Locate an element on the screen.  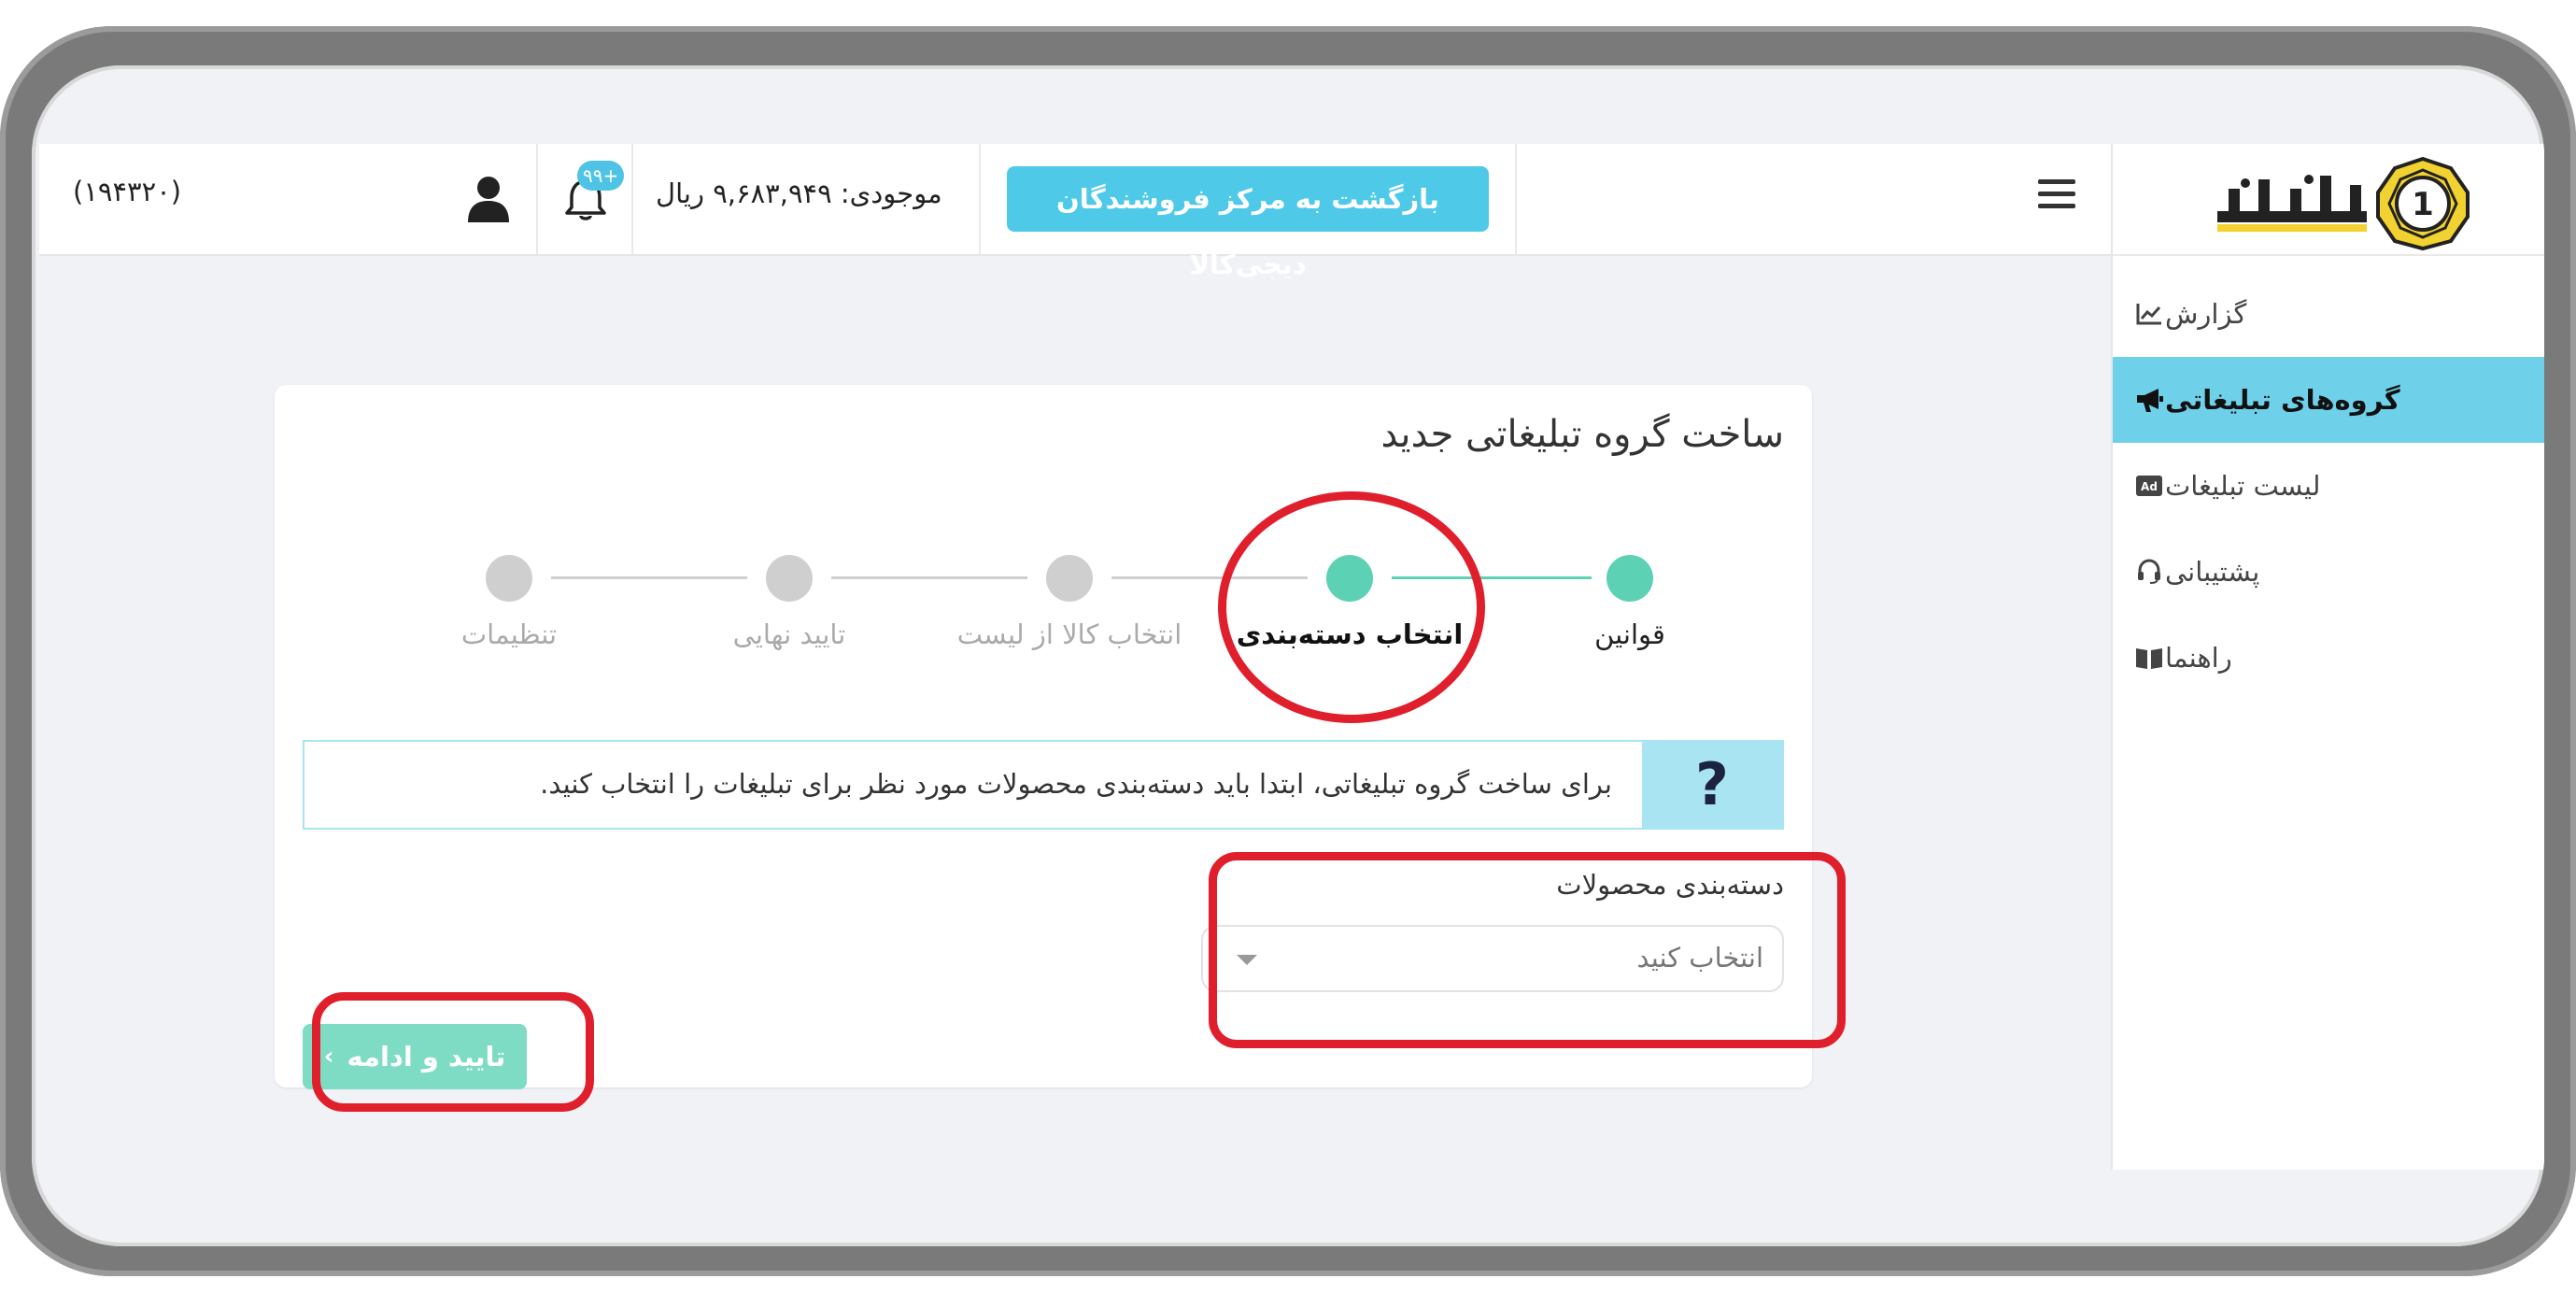
step-label-final-confirm: تایید نهایی is located at coordinates (789, 634).